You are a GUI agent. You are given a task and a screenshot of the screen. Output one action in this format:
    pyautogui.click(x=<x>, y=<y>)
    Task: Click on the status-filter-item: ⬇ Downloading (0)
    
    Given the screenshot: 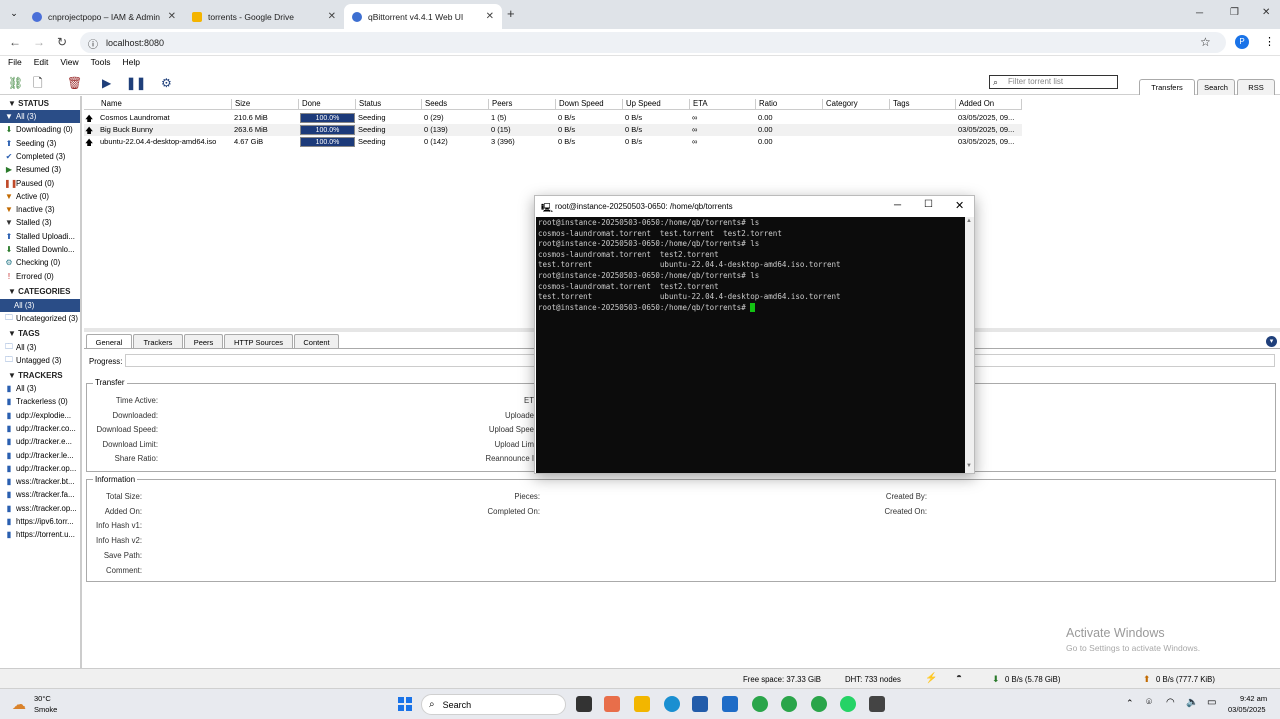 What is the action you would take?
    pyautogui.click(x=40, y=129)
    